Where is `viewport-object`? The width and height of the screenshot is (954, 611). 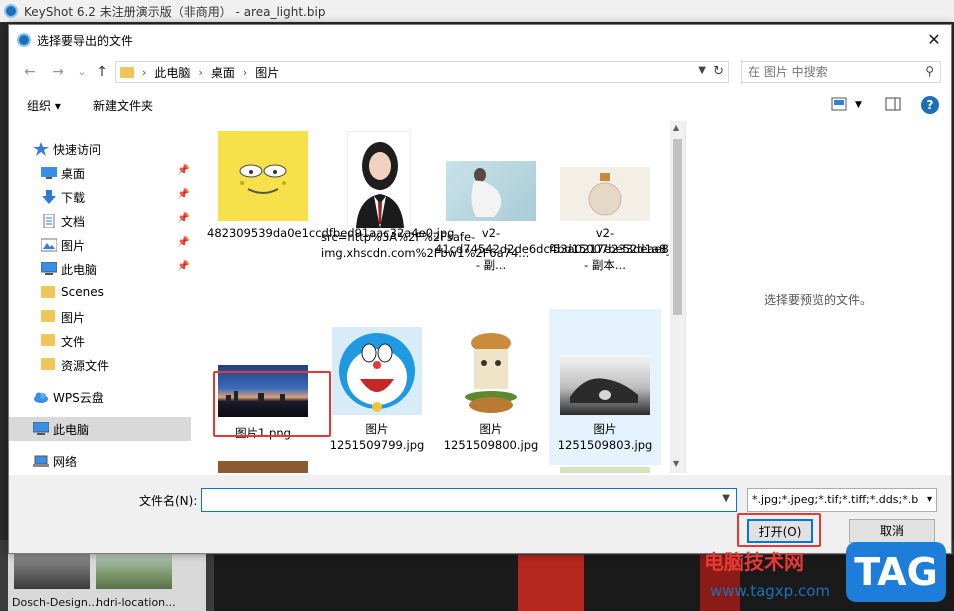 viewport-object is located at coordinates (551, 583).